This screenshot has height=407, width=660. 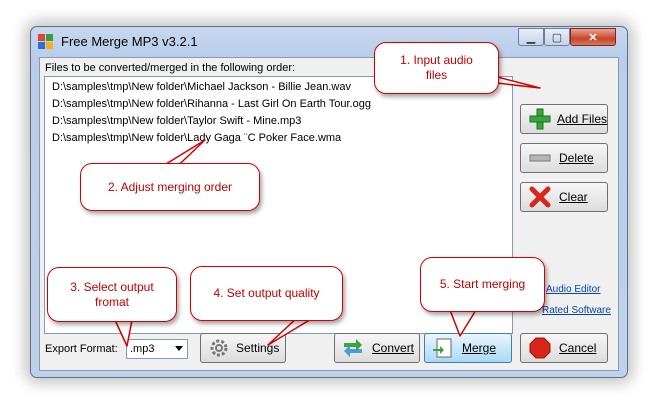 What do you see at coordinates (45, 41) in the screenshot?
I see `app-icon` at bounding box center [45, 41].